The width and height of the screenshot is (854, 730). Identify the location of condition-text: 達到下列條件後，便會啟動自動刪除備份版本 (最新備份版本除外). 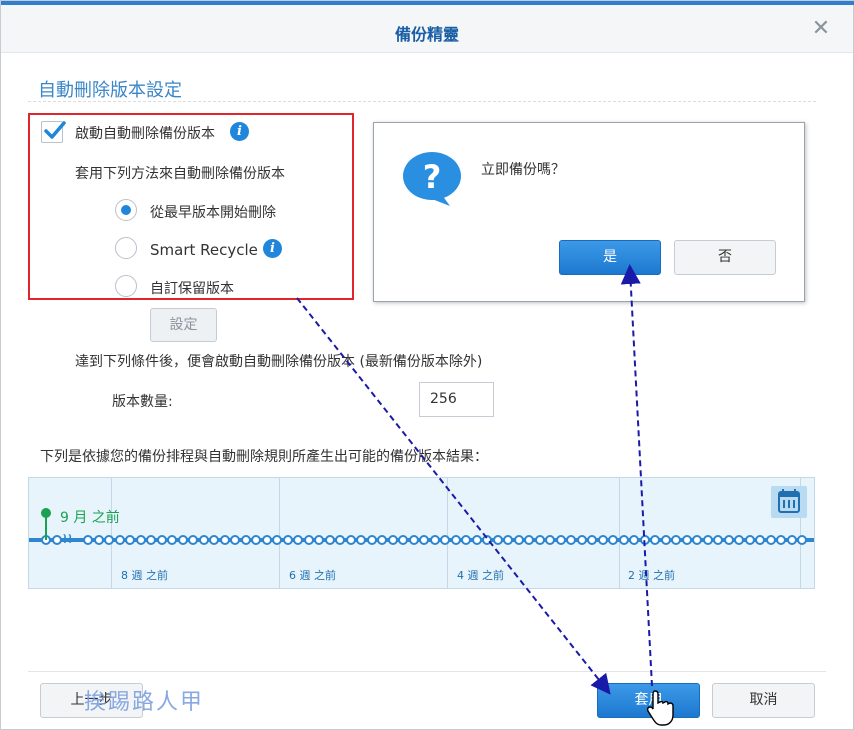
(279, 362).